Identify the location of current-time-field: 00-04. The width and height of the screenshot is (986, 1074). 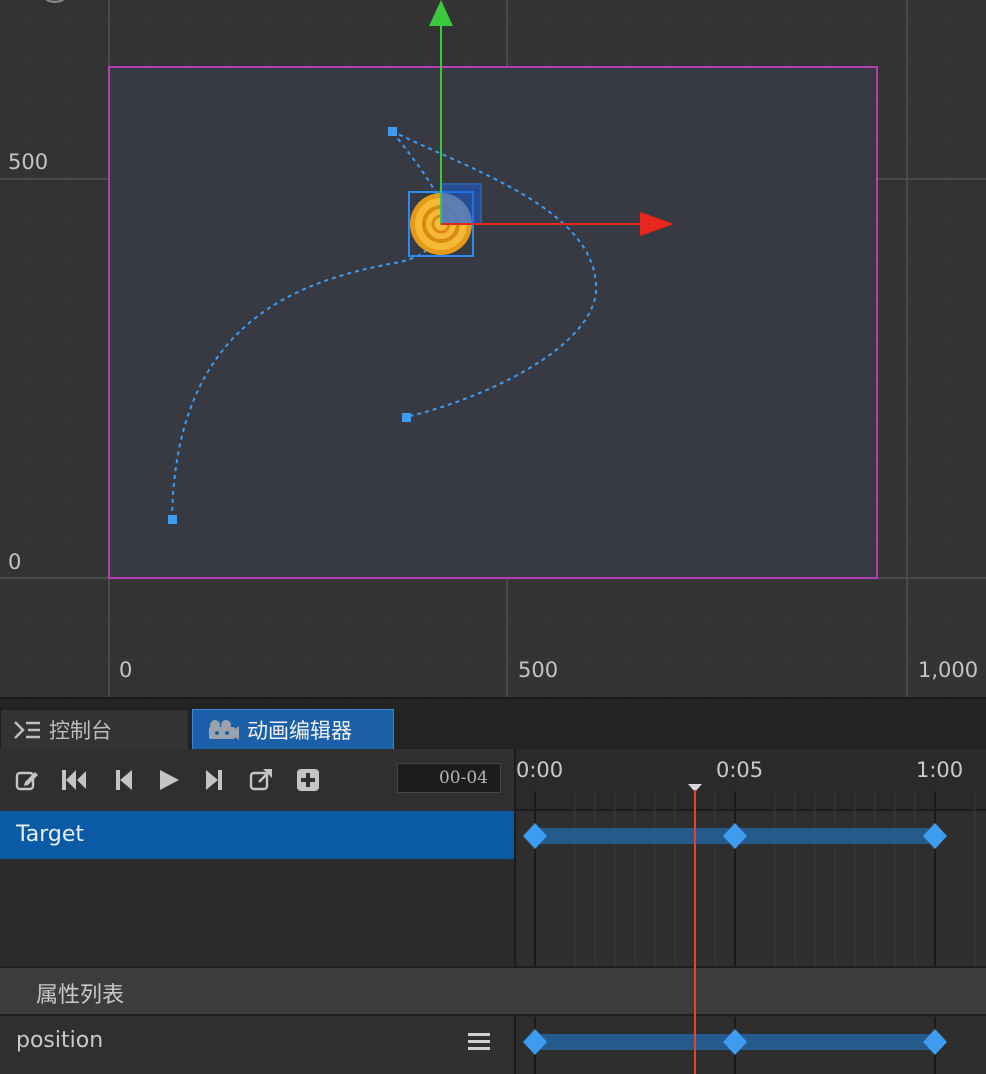
(449, 778).